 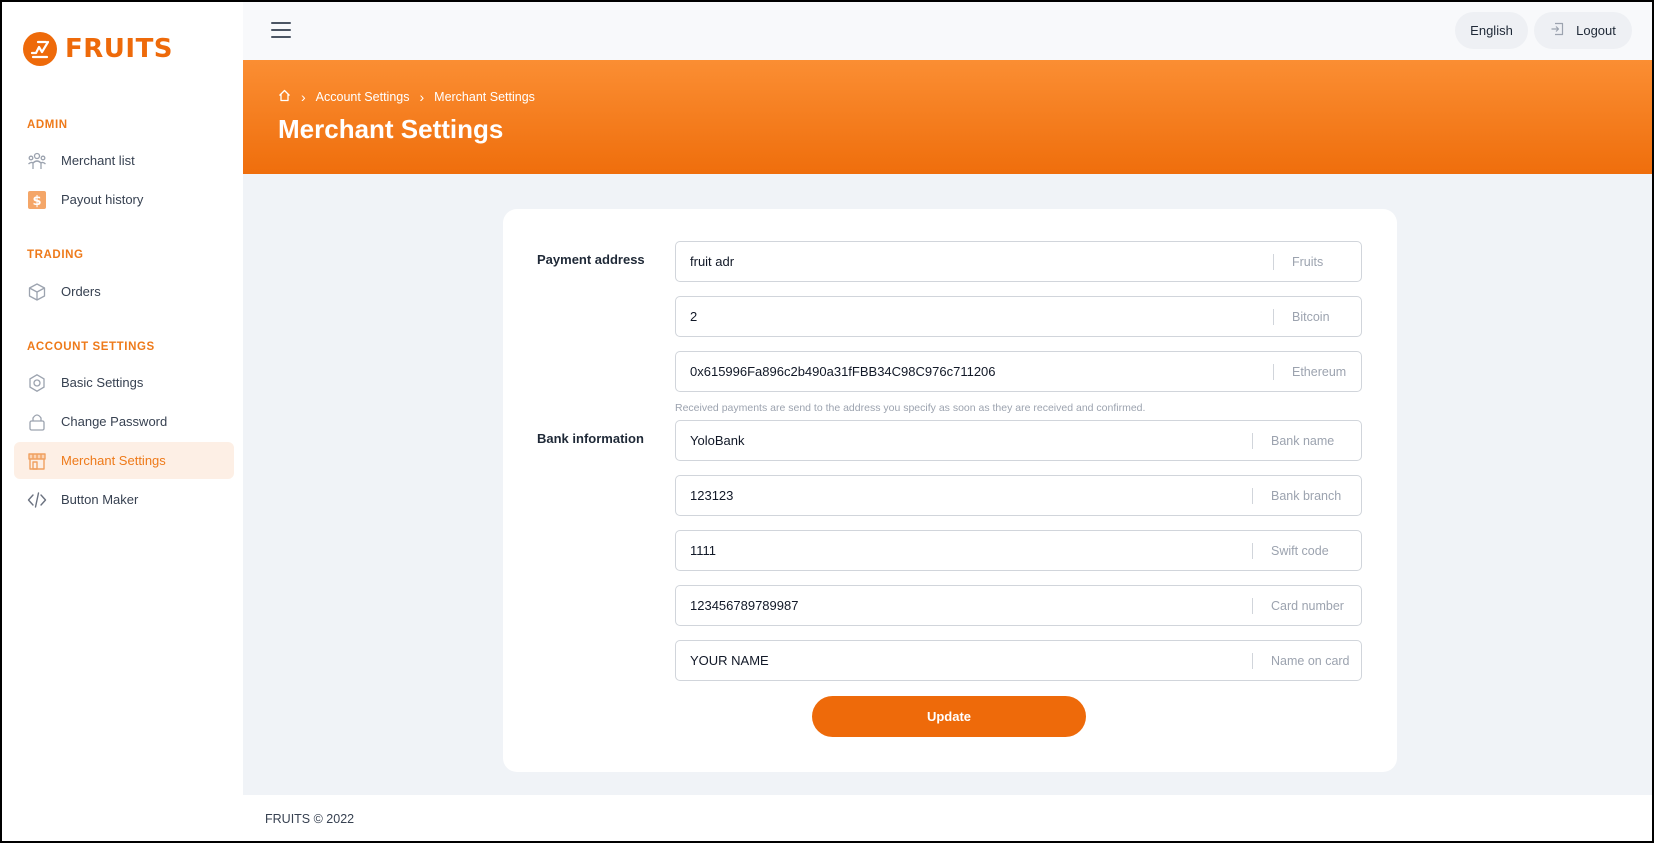 I want to click on sidebar-item-payout-history: $ Payout history, so click(x=124, y=199).